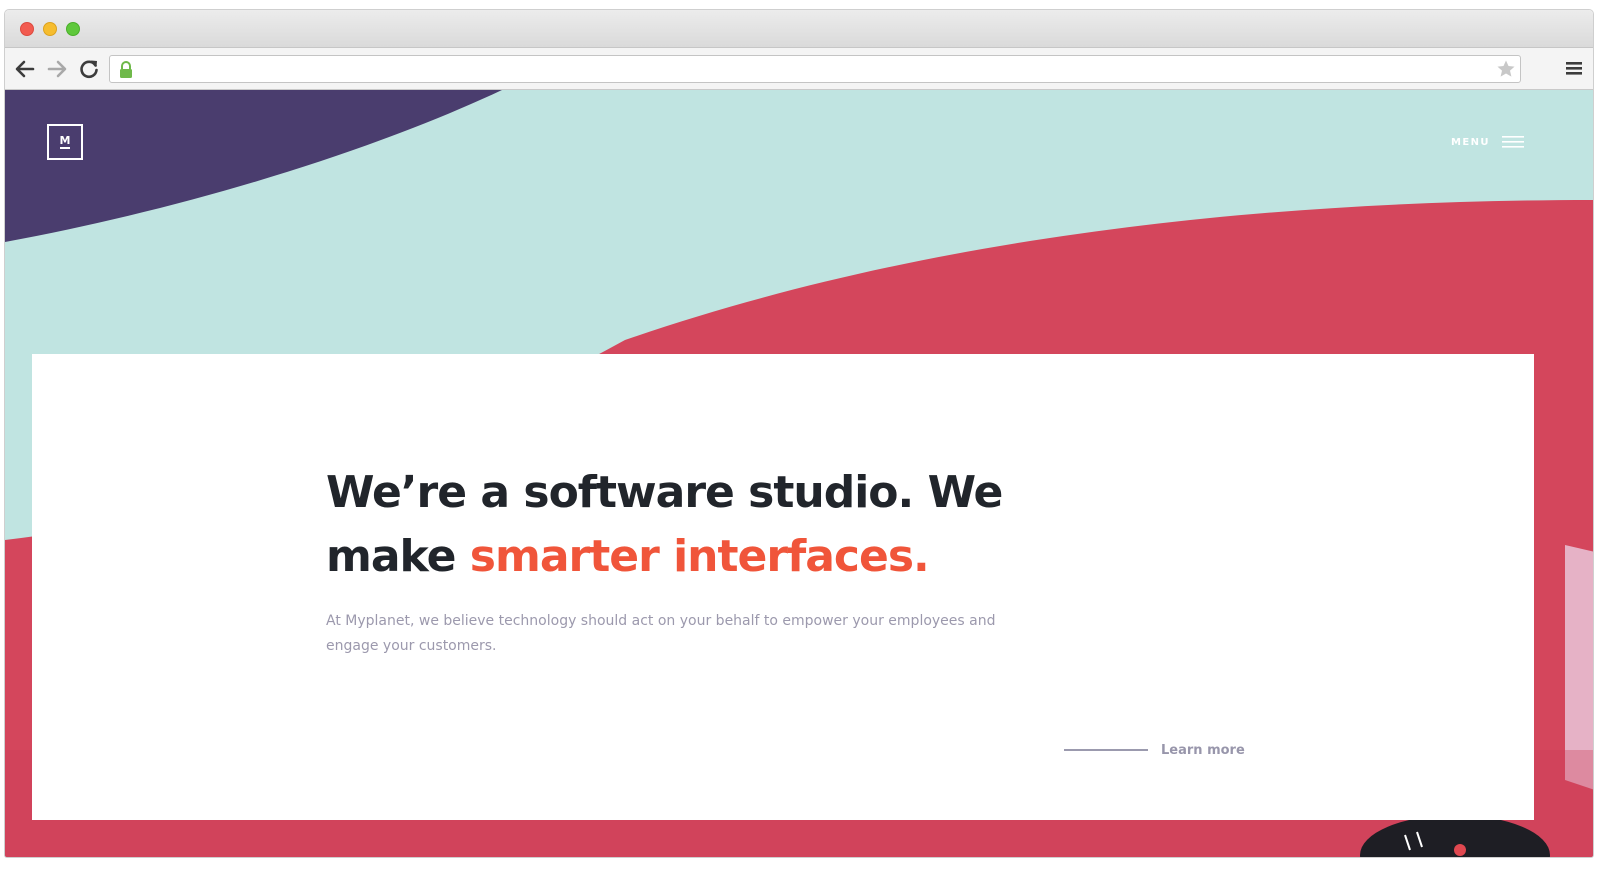 This screenshot has height=872, width=1600. I want to click on learn-more-link: Learn more, so click(1154, 750).